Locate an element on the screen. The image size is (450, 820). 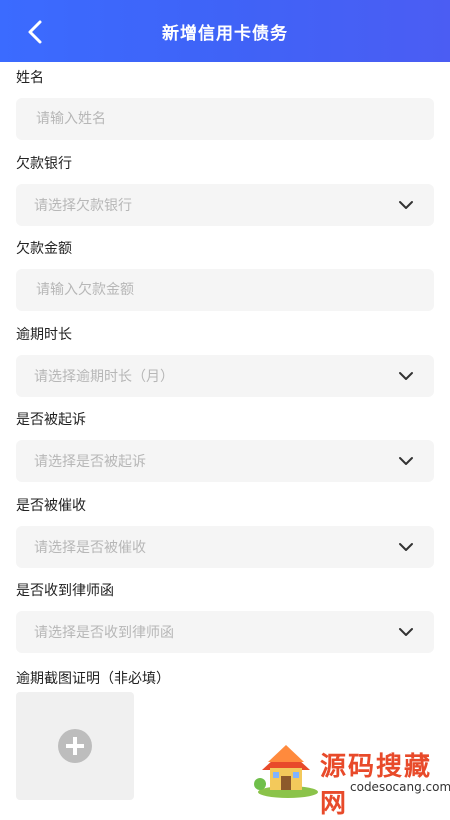
field-amount: 欠款金额 is located at coordinates (225, 275).